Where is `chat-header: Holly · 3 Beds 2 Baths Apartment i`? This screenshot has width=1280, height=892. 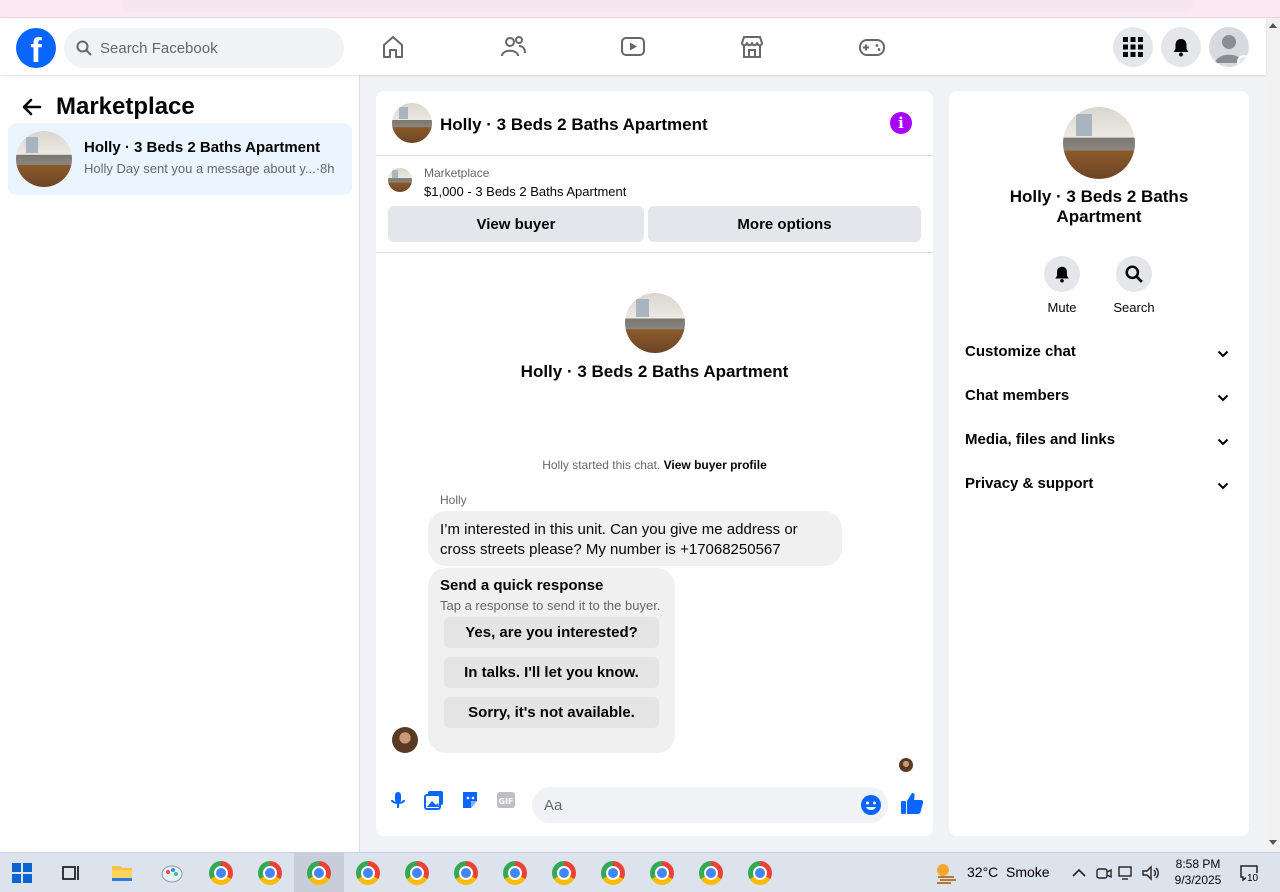
chat-header: Holly · 3 Beds 2 Baths Apartment i is located at coordinates (654, 123).